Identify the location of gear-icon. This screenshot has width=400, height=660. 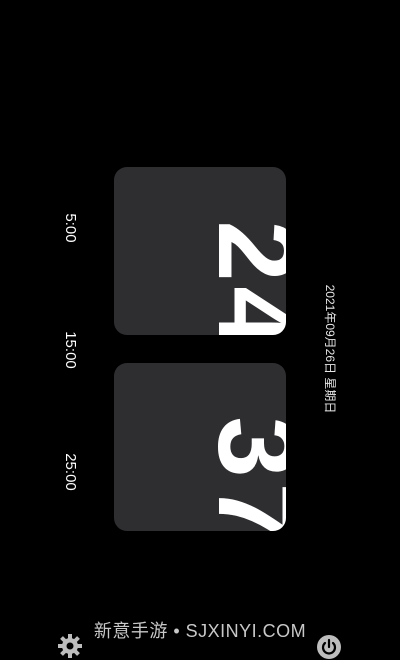
(70, 646).